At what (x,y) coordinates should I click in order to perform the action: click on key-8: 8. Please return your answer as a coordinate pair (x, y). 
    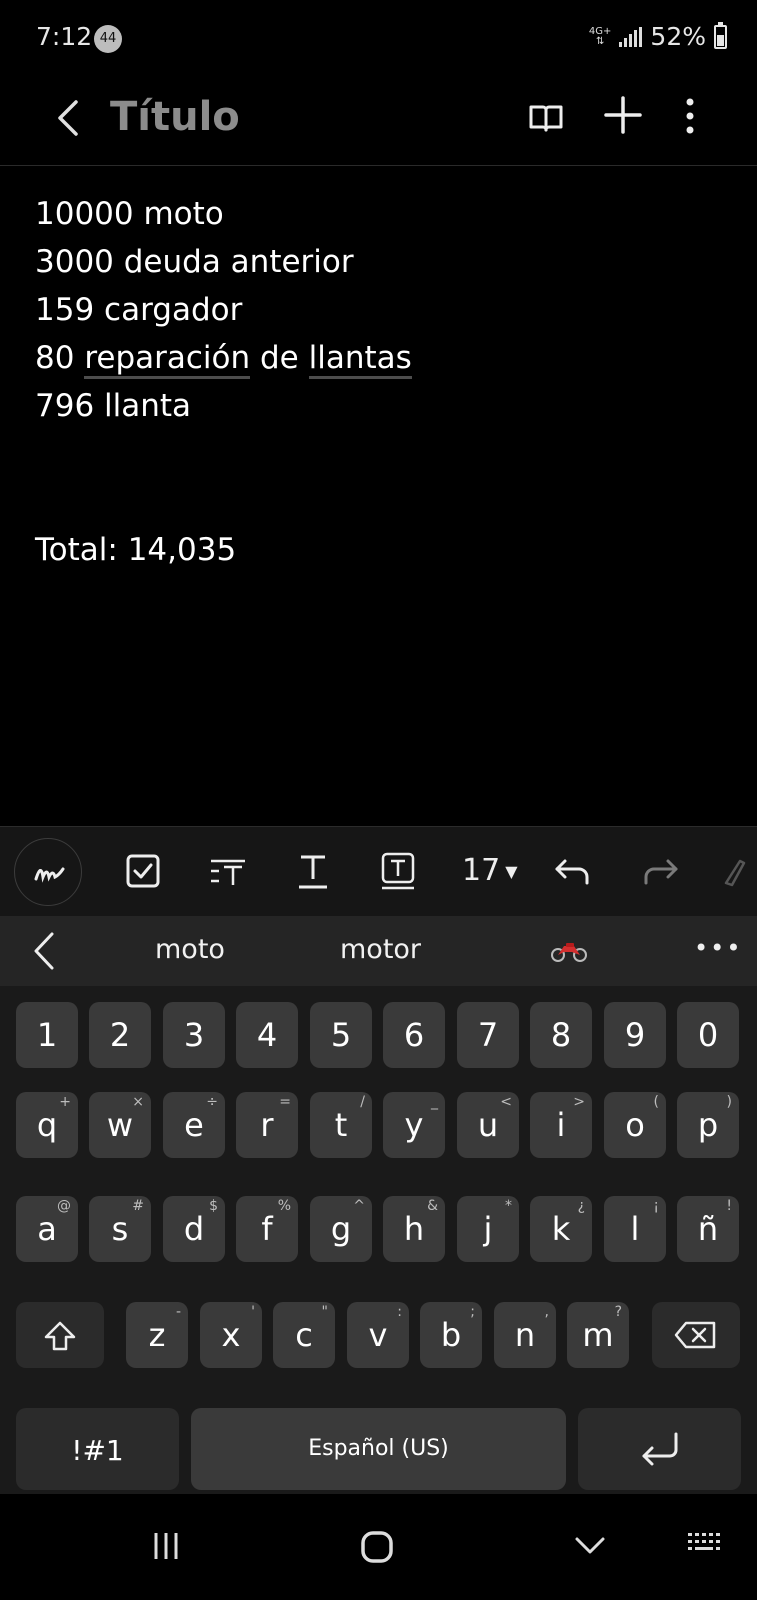
    Looking at the image, I should click on (561, 1035).